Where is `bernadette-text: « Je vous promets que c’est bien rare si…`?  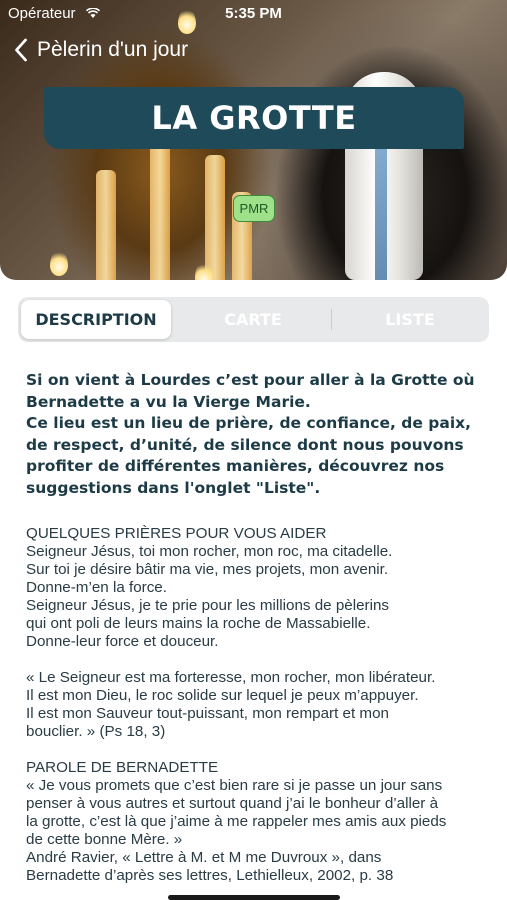 bernadette-text: « Je vous promets que c’est bien rare si… is located at coordinates (236, 830).